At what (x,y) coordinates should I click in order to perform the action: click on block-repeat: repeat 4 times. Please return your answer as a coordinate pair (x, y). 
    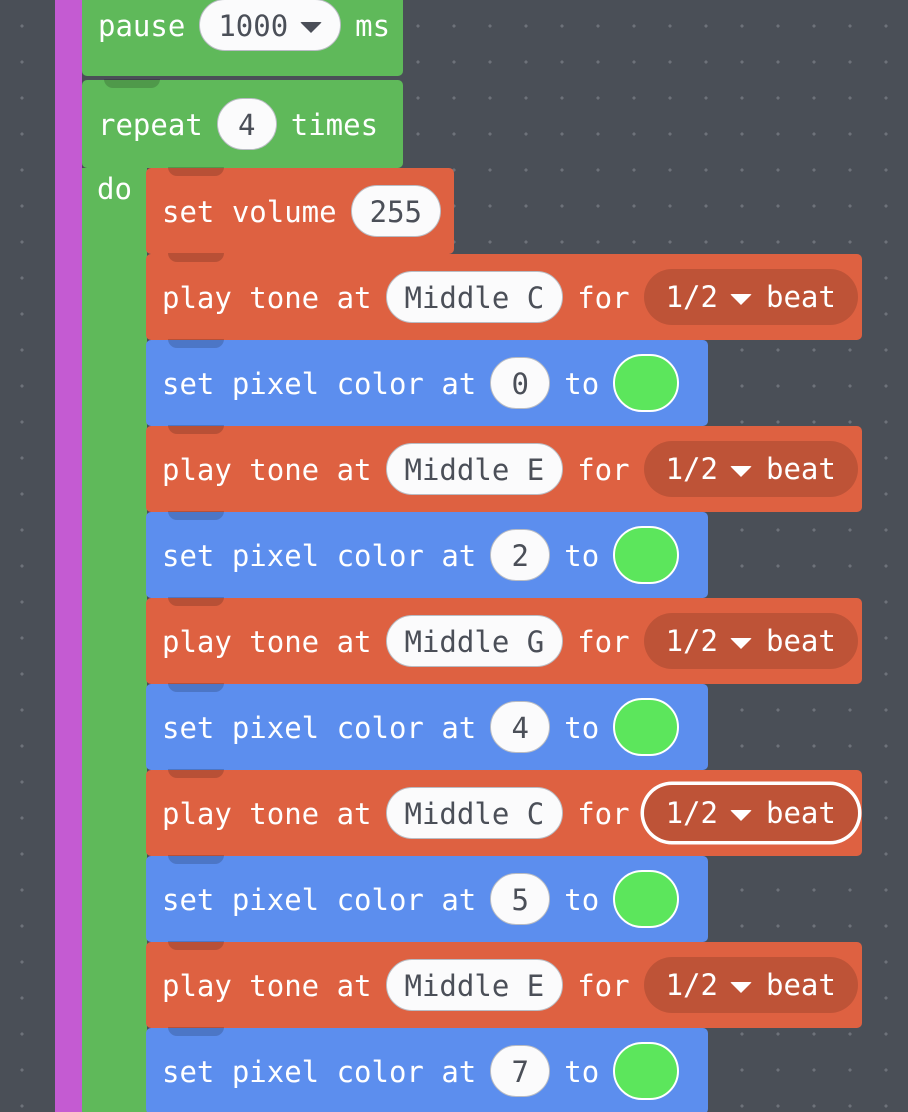
    Looking at the image, I should click on (242, 123).